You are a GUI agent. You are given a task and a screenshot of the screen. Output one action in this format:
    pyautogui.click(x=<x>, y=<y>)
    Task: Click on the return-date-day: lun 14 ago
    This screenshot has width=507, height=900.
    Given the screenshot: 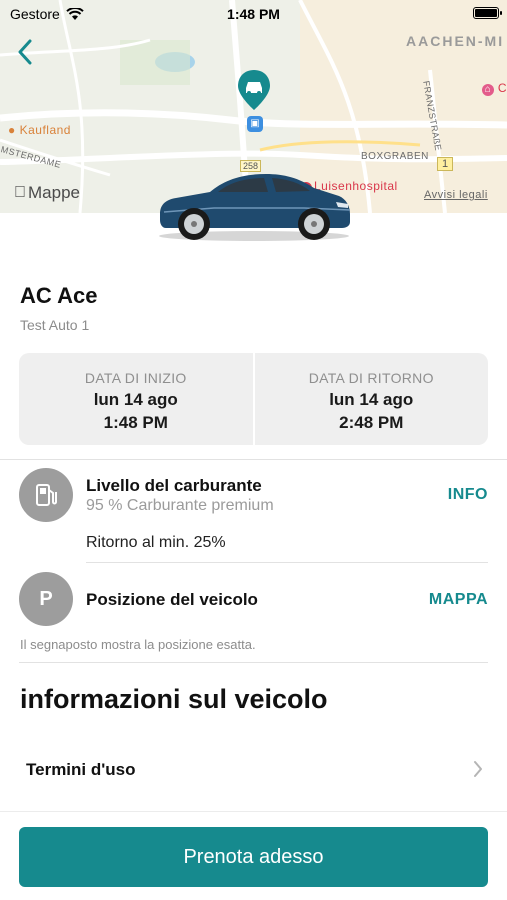 What is the action you would take?
    pyautogui.click(x=371, y=399)
    